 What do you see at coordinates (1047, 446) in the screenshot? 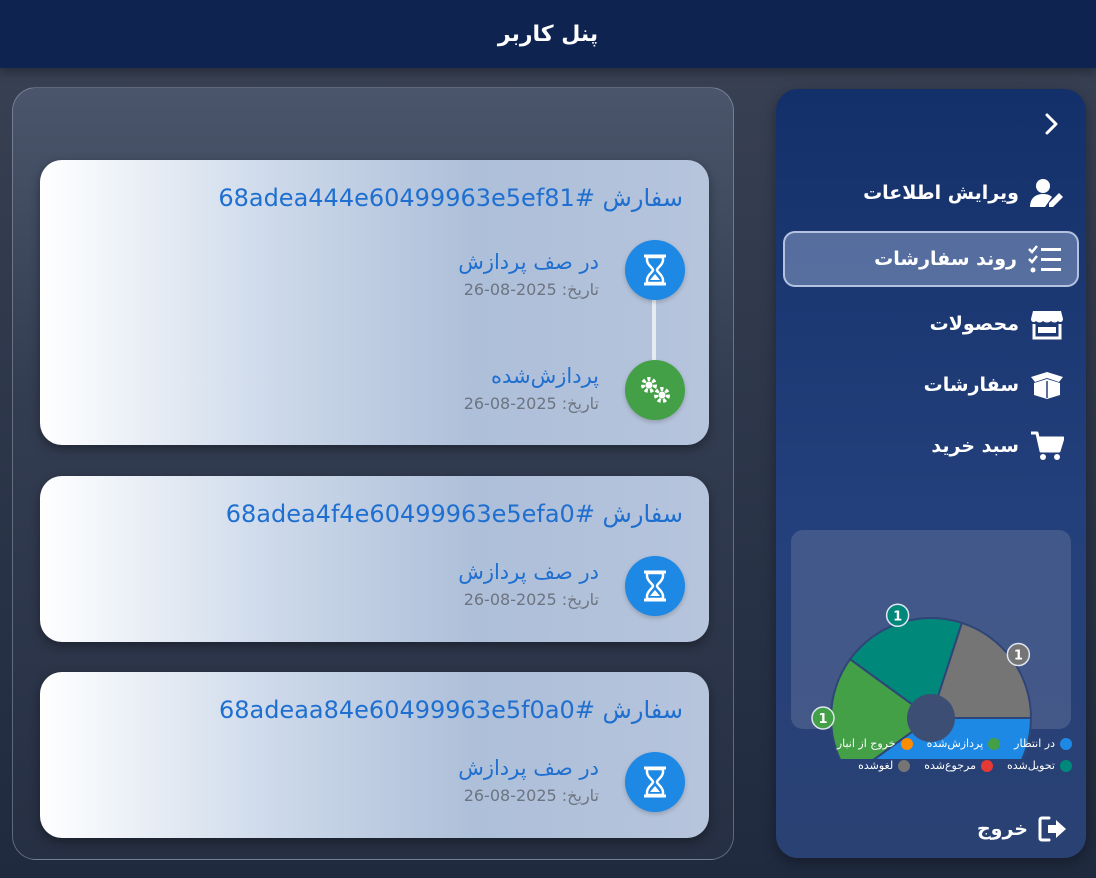
I see `cart-icon` at bounding box center [1047, 446].